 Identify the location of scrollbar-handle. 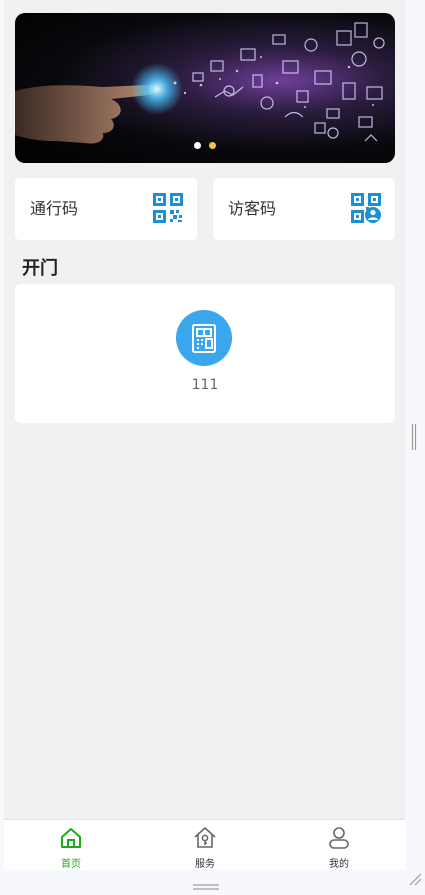
(414, 437).